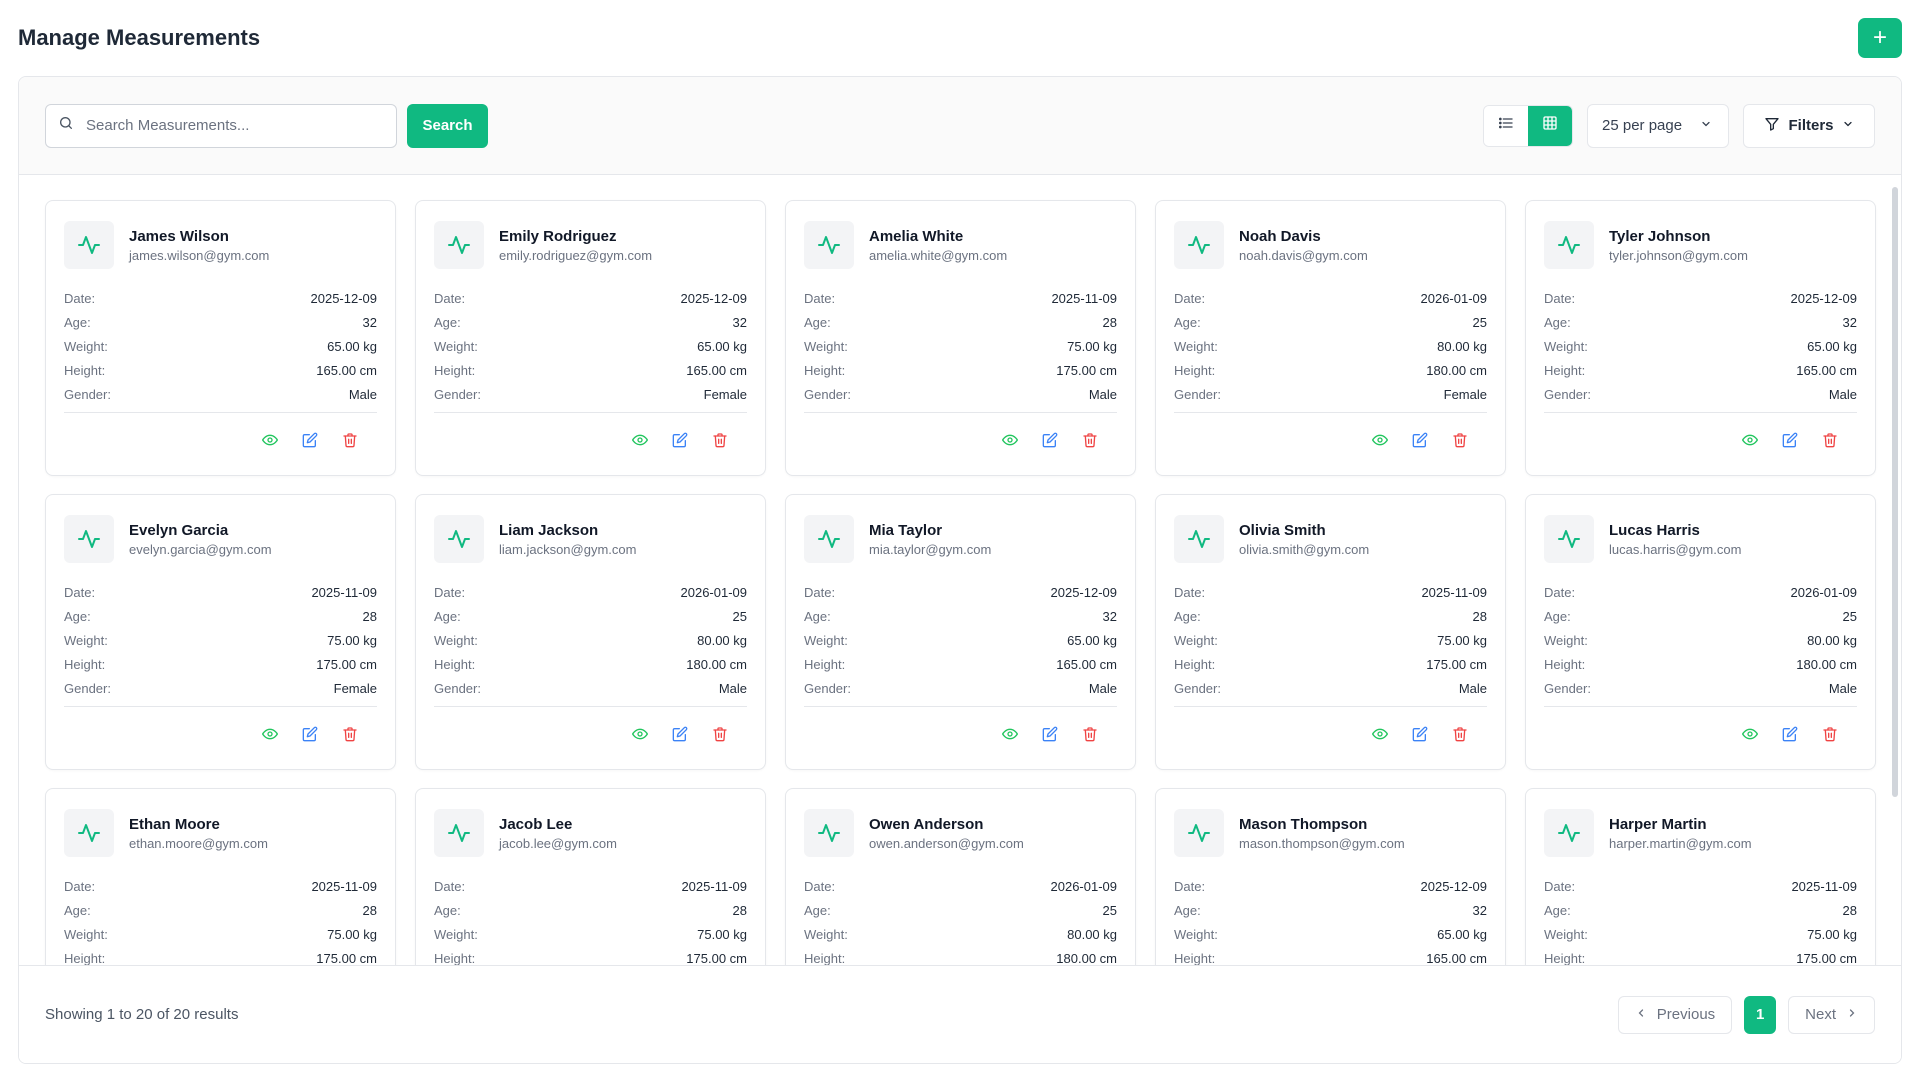 This screenshot has width=1920, height=1080. Describe the element at coordinates (241, 125) in the screenshot. I see `search-input` at that location.